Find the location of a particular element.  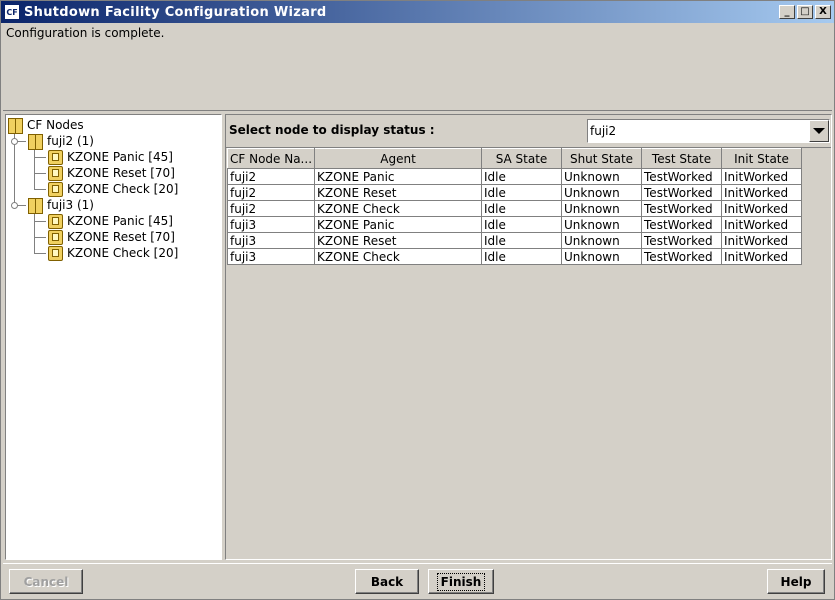

minimize-button: _ is located at coordinates (787, 12).